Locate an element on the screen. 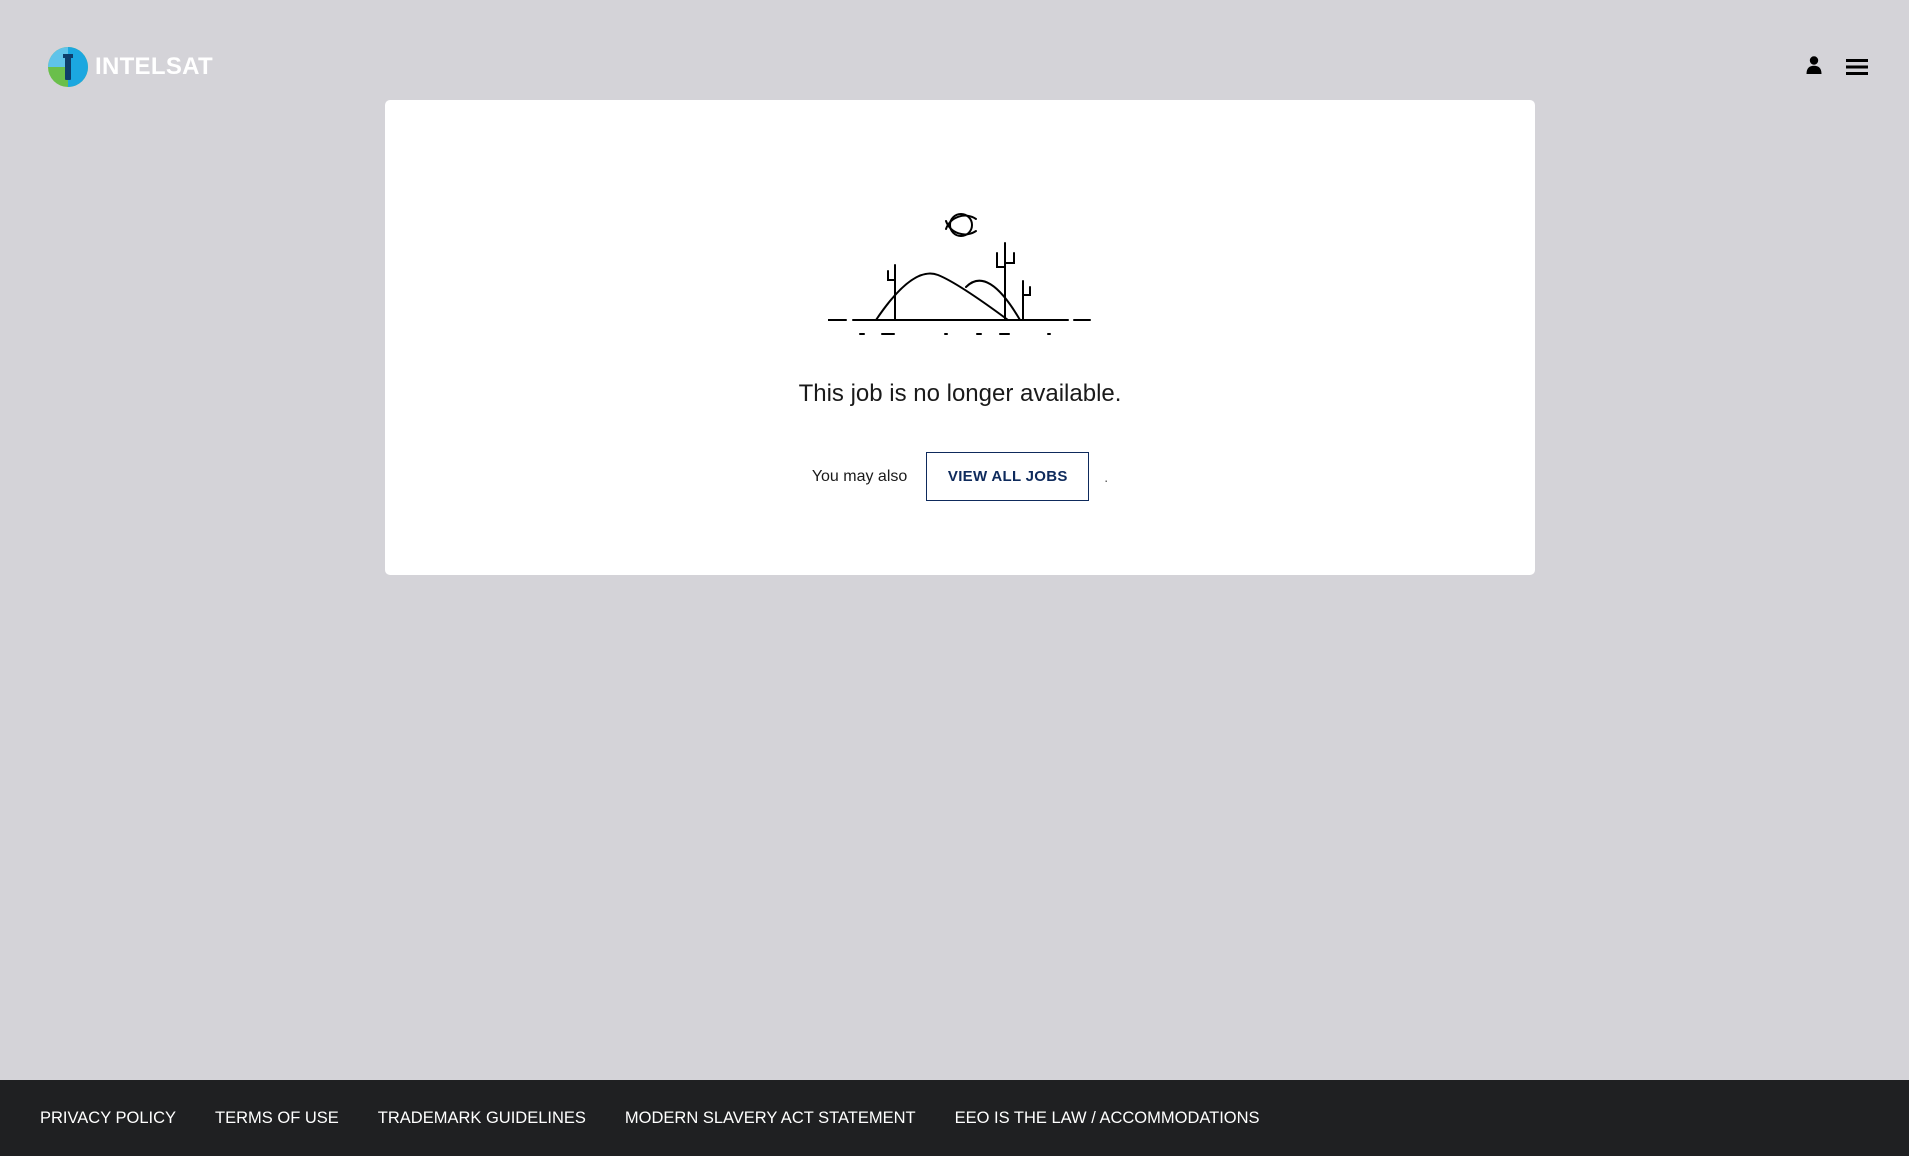 This screenshot has height=1156, width=1909. user-icon is located at coordinates (1814, 65).